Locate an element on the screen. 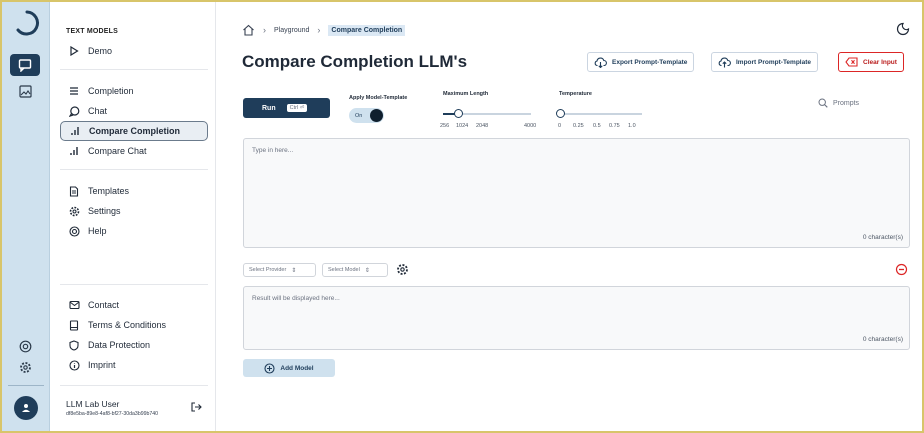 Image resolution: width=924 pixels, height=433 pixels. model-settings-button is located at coordinates (402, 272).